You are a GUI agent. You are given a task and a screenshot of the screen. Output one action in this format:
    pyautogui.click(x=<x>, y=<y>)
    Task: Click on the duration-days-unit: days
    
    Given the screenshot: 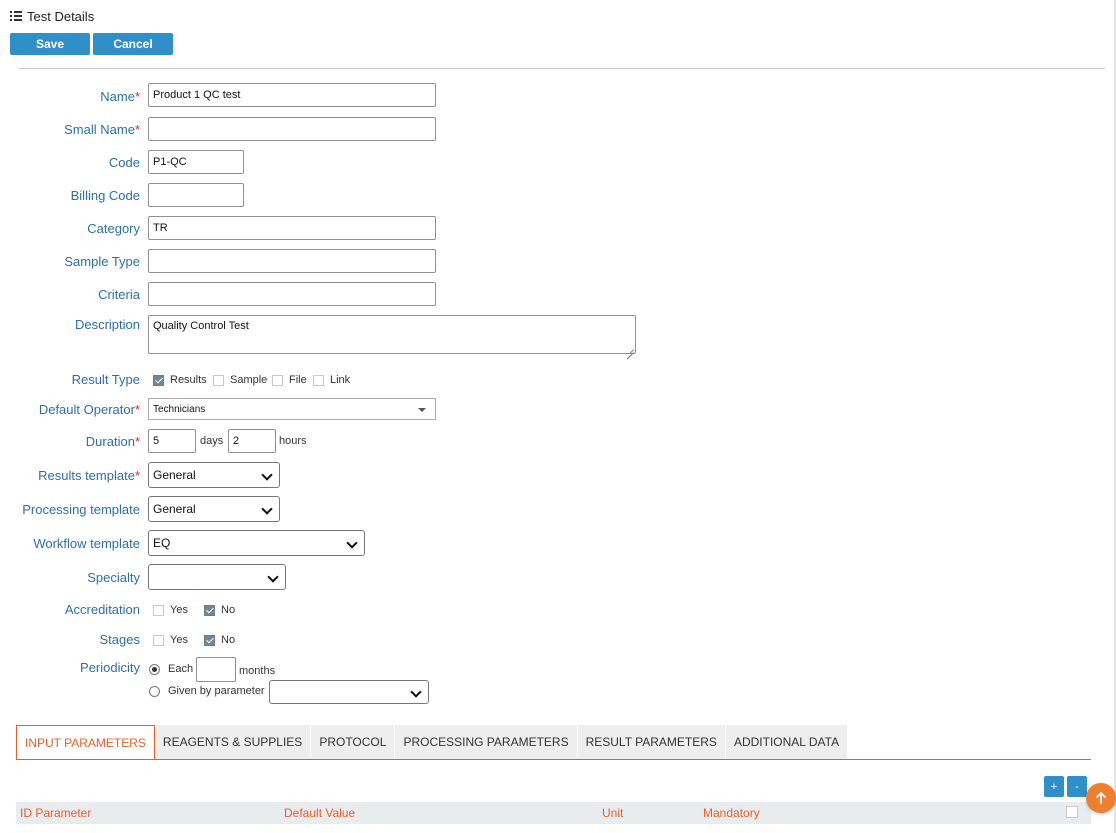 What is the action you would take?
    pyautogui.click(x=212, y=441)
    